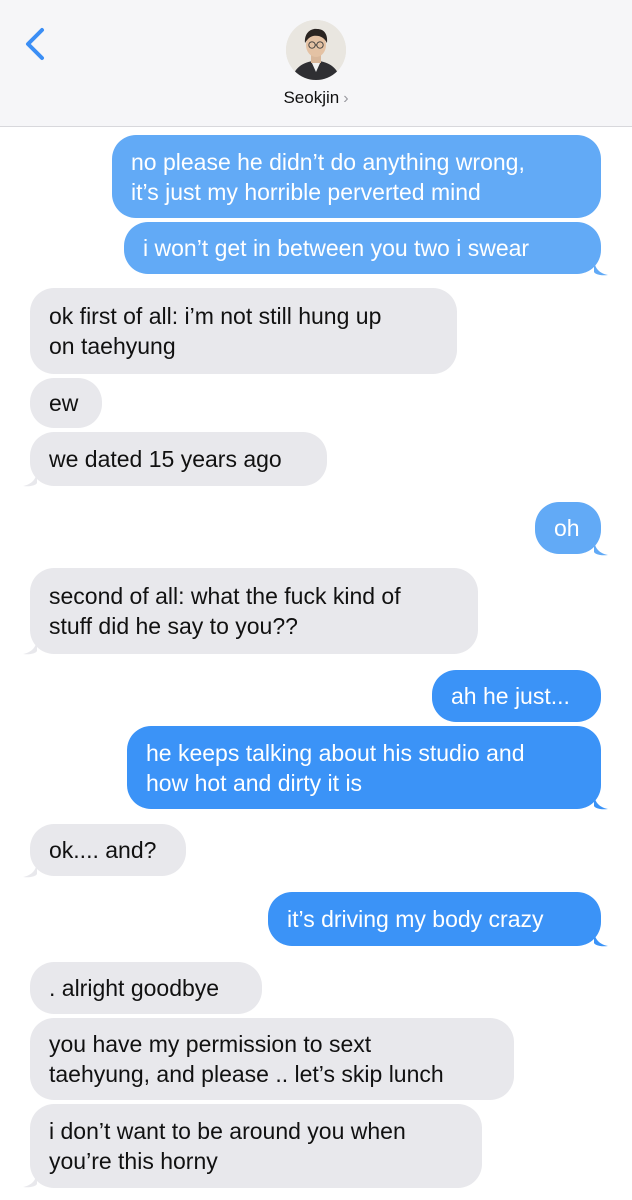 The width and height of the screenshot is (632, 1200). What do you see at coordinates (336, 248) in the screenshot?
I see `message-text: i won’t get in between you two i swear` at bounding box center [336, 248].